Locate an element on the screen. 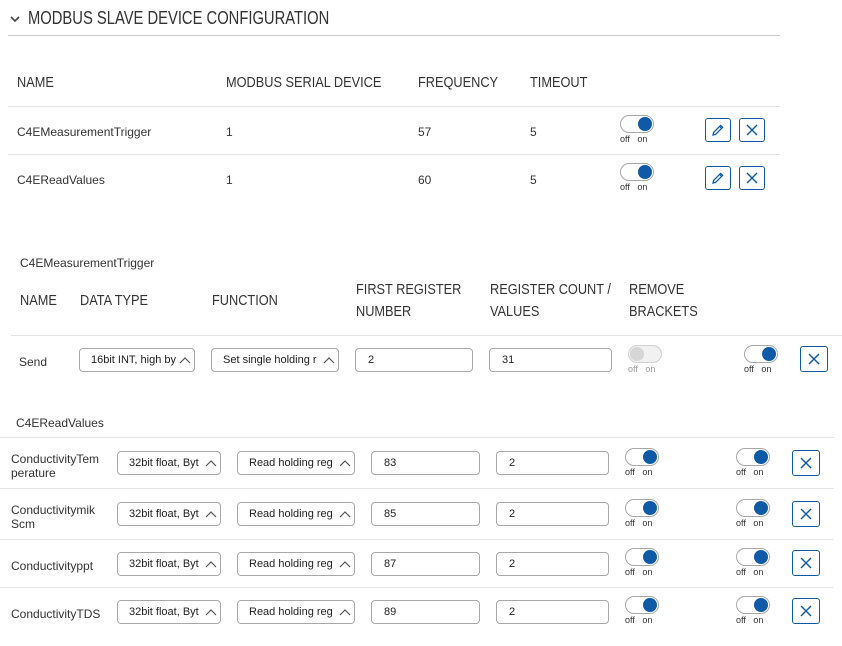 The image size is (842, 646). register-name: Conductivityppt is located at coordinates (52, 566).